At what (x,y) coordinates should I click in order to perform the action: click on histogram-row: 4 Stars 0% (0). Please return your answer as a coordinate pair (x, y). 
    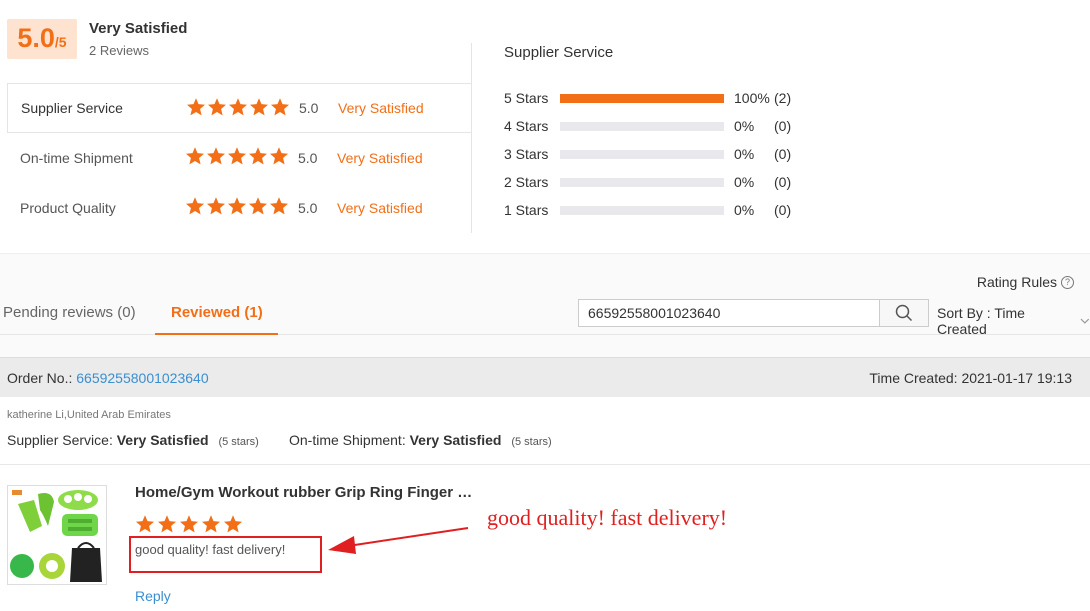
    Looking at the image, I should click on (647, 126).